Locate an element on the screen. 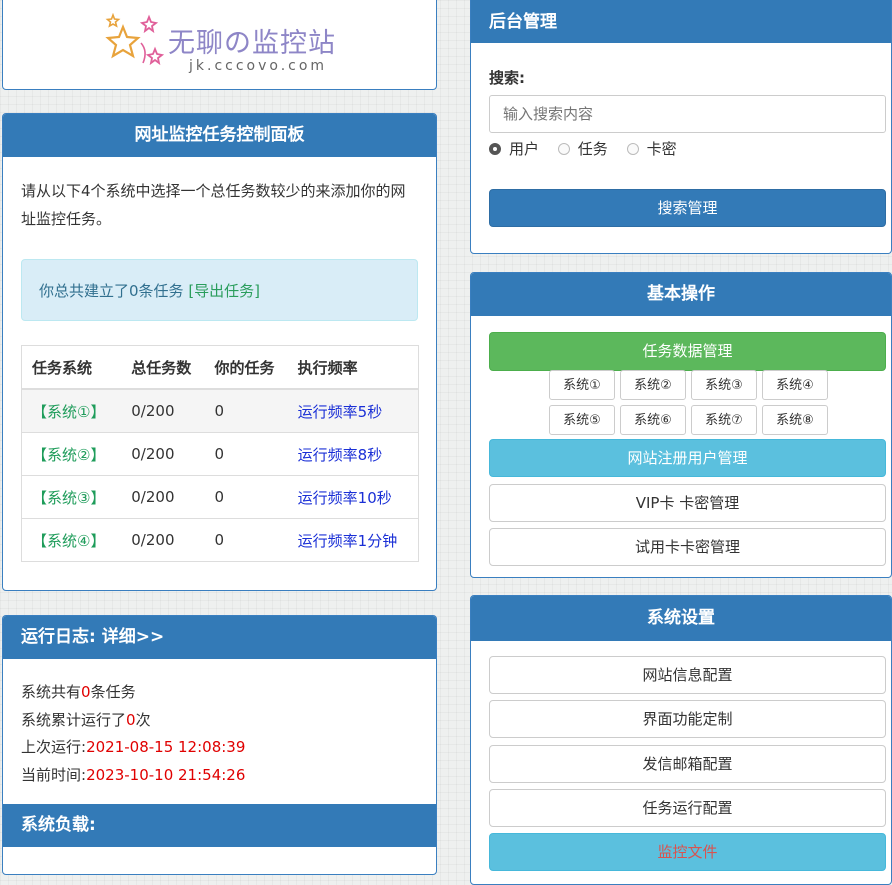 Image resolution: width=892 pixels, height=885 pixels. system-button-grid: 系统① 系统② 系统③ 系统④ 系统⑤ 系统⑥ 系统⑦ 系统⑧ is located at coordinates (690, 402).